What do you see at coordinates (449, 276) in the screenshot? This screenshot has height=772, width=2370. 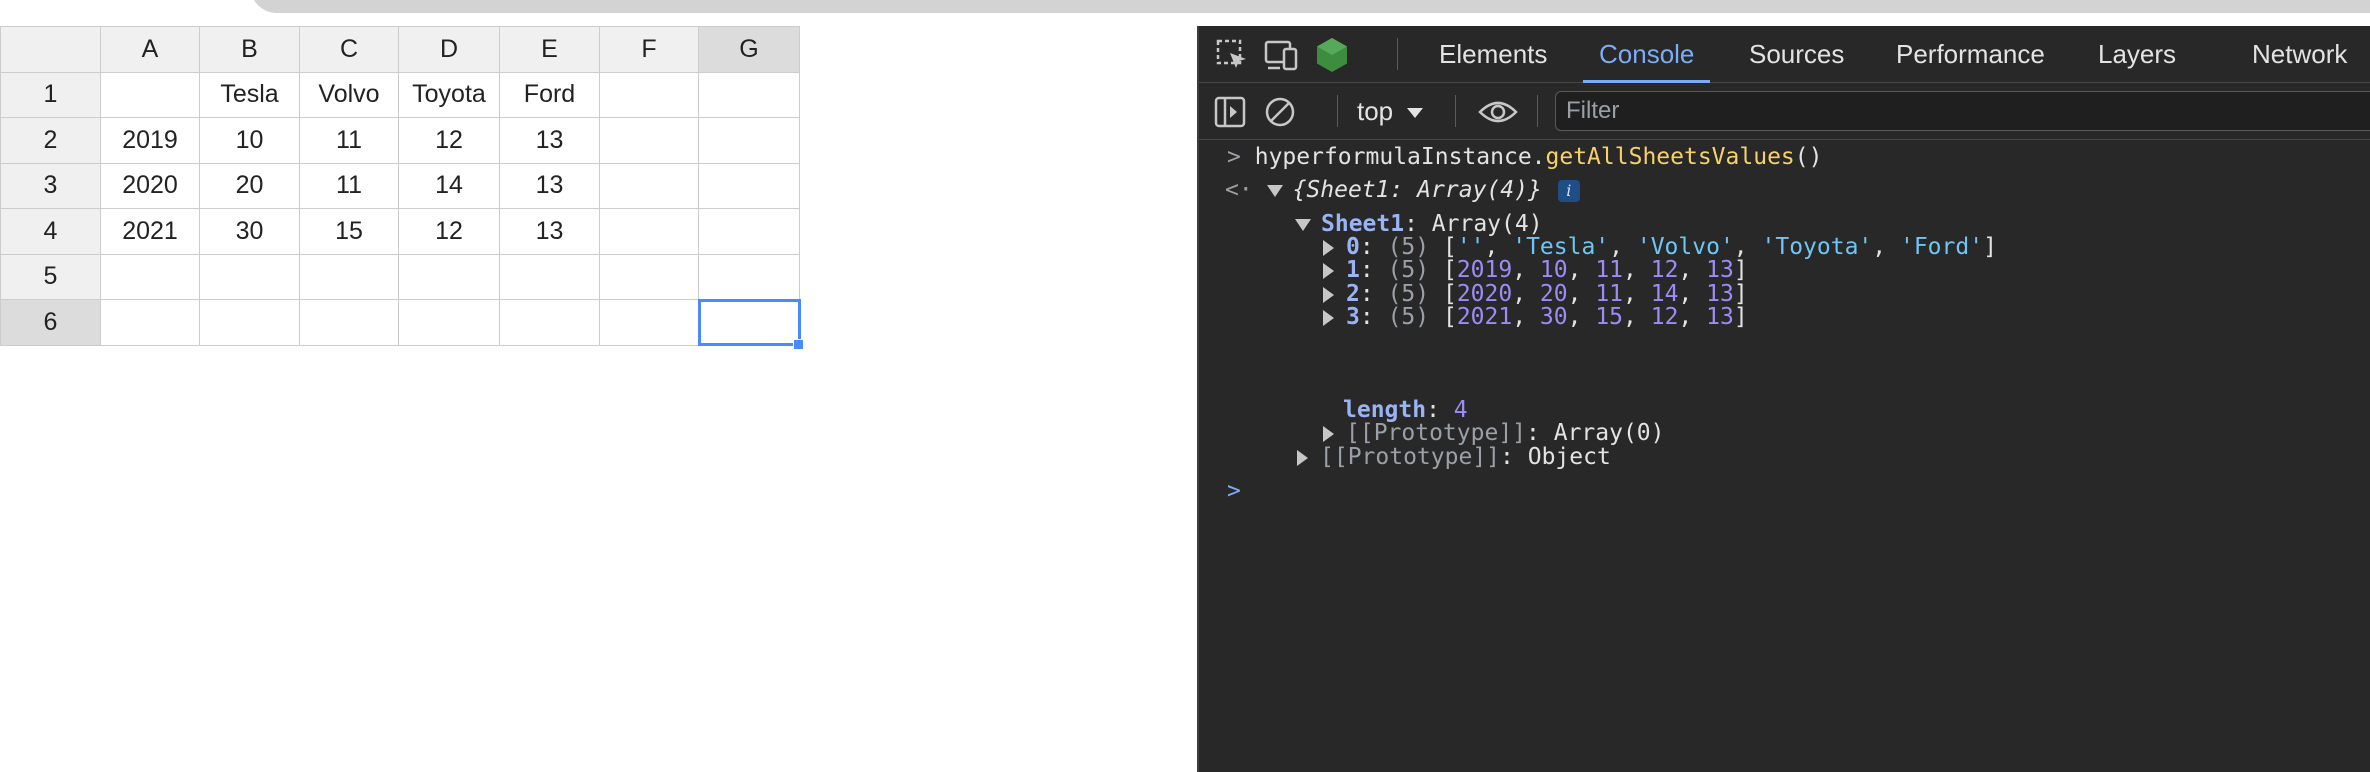 I see `cell-d5` at bounding box center [449, 276].